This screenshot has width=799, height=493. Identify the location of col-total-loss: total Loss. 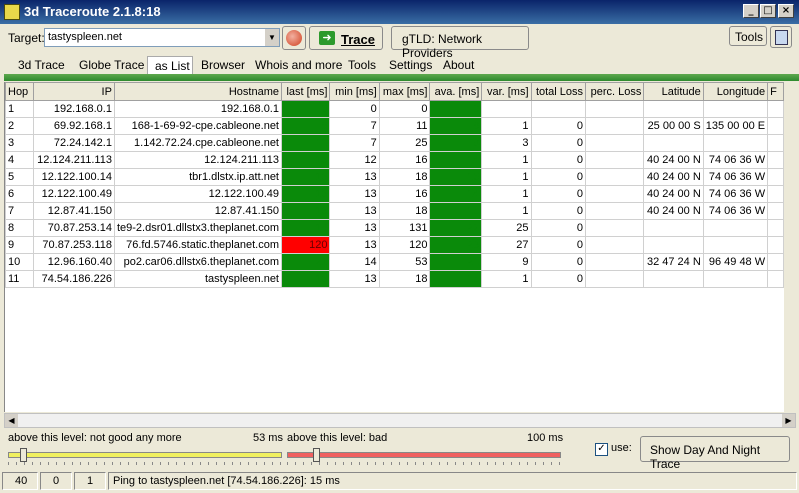
(558, 91).